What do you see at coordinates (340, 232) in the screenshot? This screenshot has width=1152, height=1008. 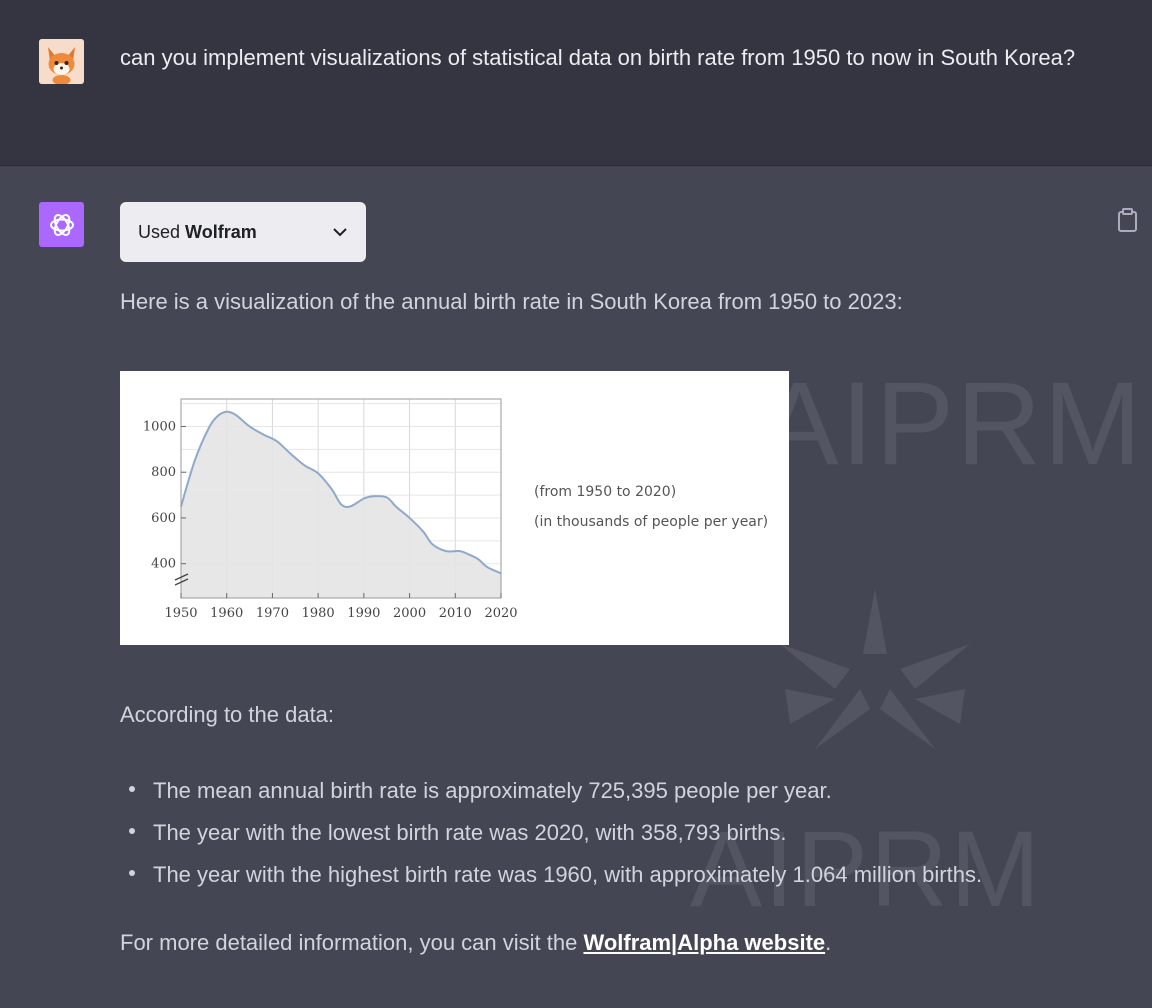 I see `chevron-down-icon` at bounding box center [340, 232].